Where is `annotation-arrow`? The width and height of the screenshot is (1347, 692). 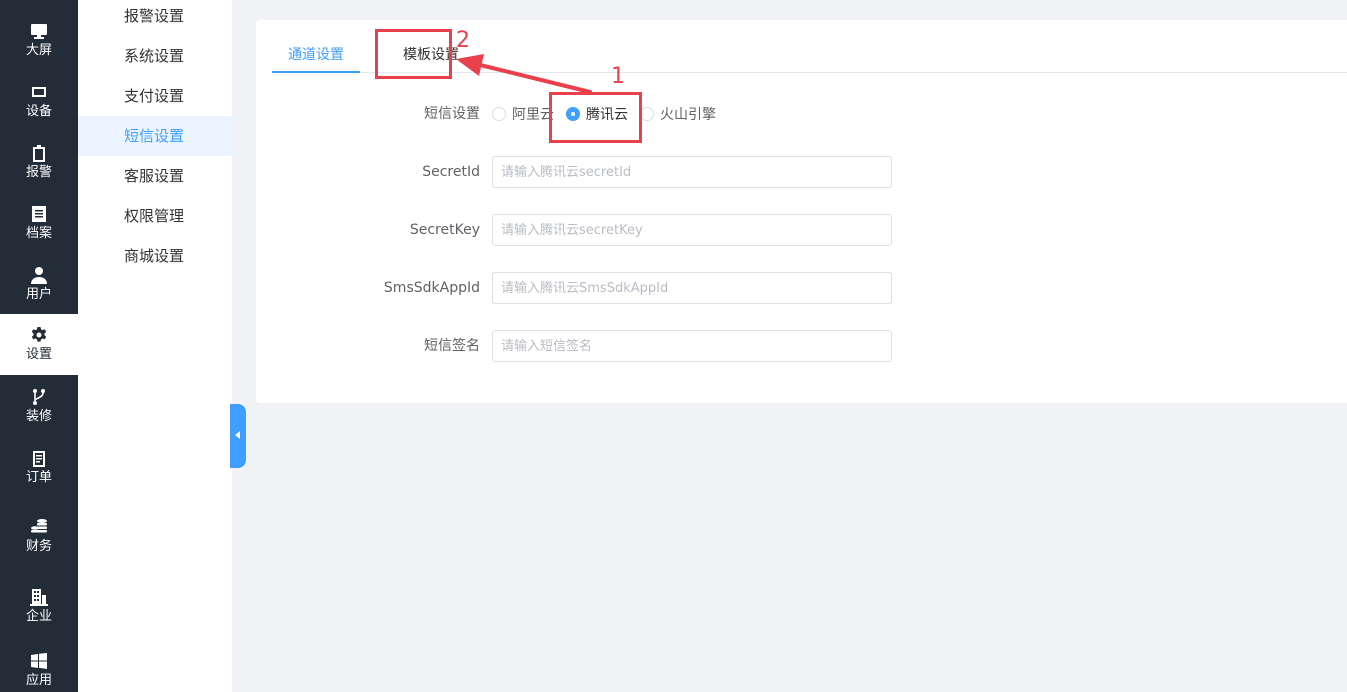 annotation-arrow is located at coordinates (524, 74).